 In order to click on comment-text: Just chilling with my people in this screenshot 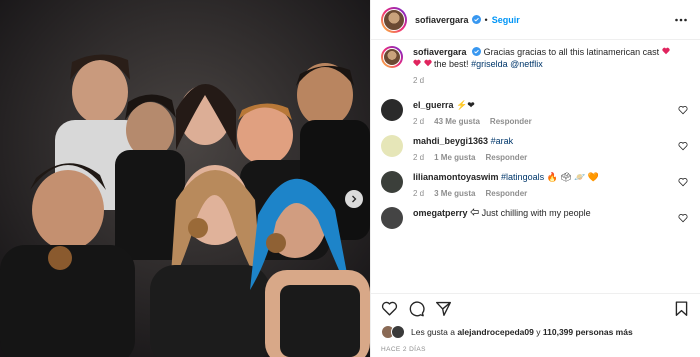, I will do `click(536, 213)`.